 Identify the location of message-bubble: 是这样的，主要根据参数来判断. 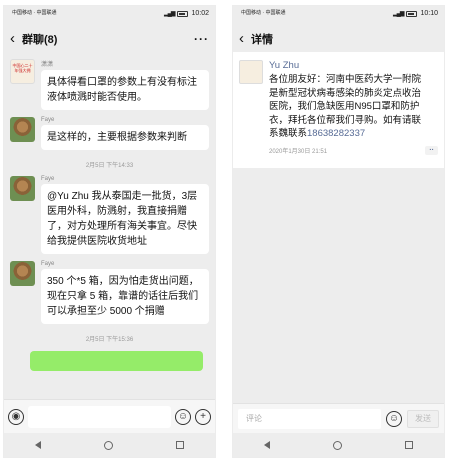
(125, 137).